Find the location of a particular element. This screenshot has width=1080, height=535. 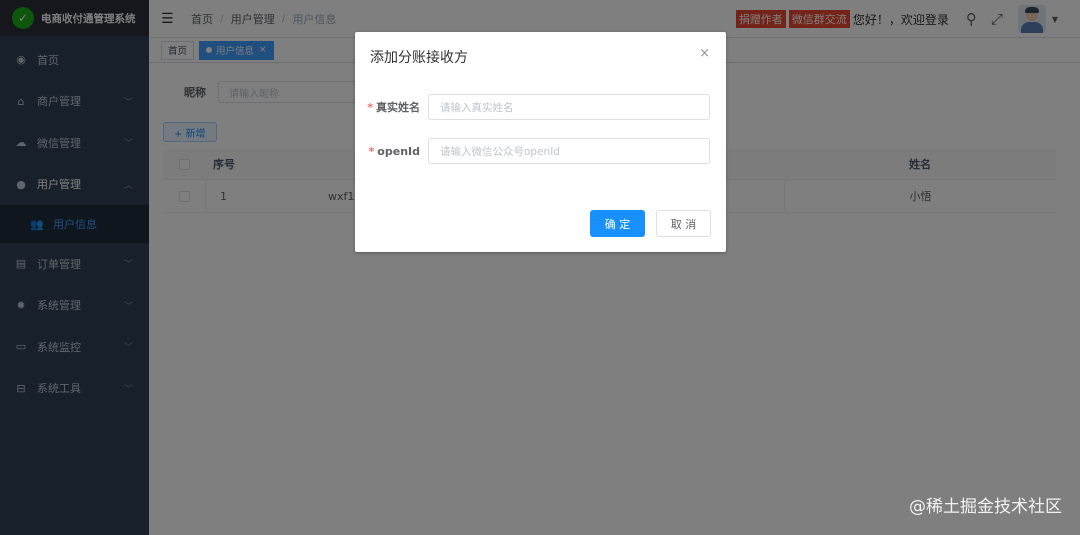

form-row-realname: * 真实姓名 请输入真实姓名 is located at coordinates (540, 107).